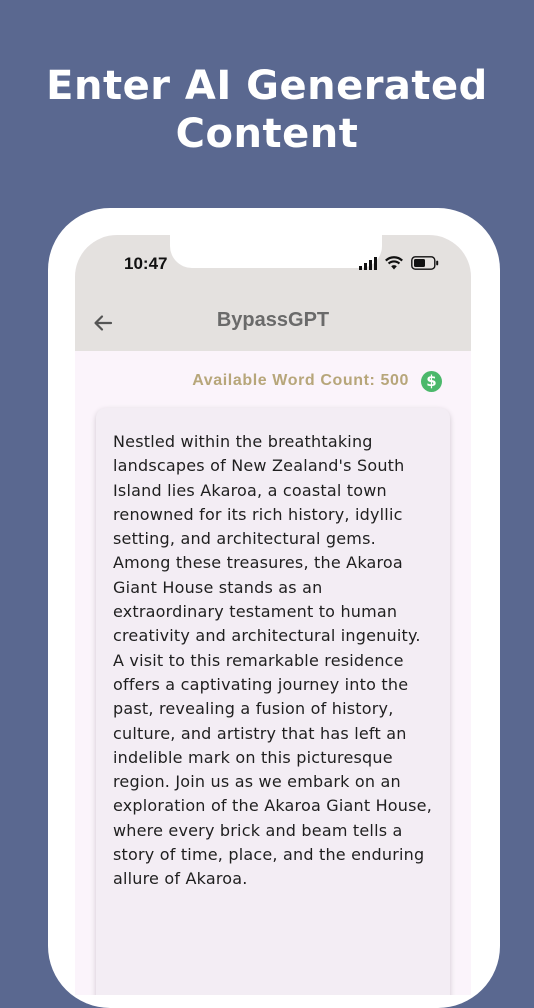 This screenshot has width=534, height=1008. I want to click on notch, so click(276, 251).